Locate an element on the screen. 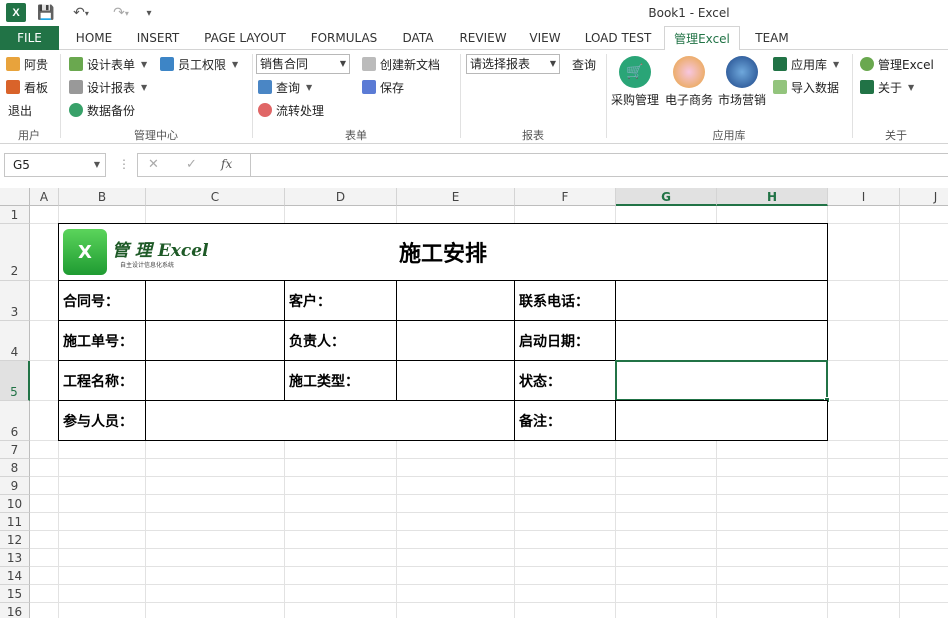 The height and width of the screenshot is (618, 948). label-phone: 联系电话： is located at coordinates (565, 300).